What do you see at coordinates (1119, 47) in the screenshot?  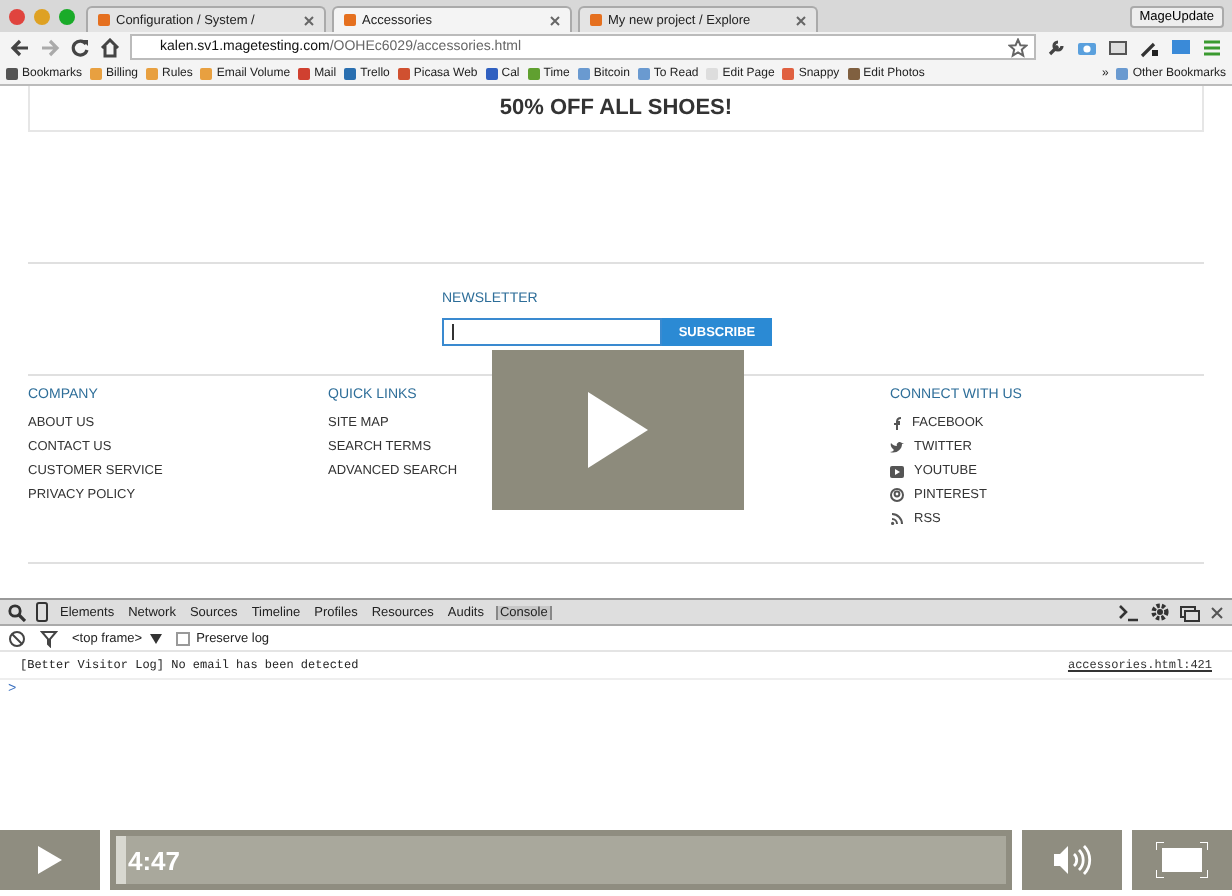 I see `extension-icon` at bounding box center [1119, 47].